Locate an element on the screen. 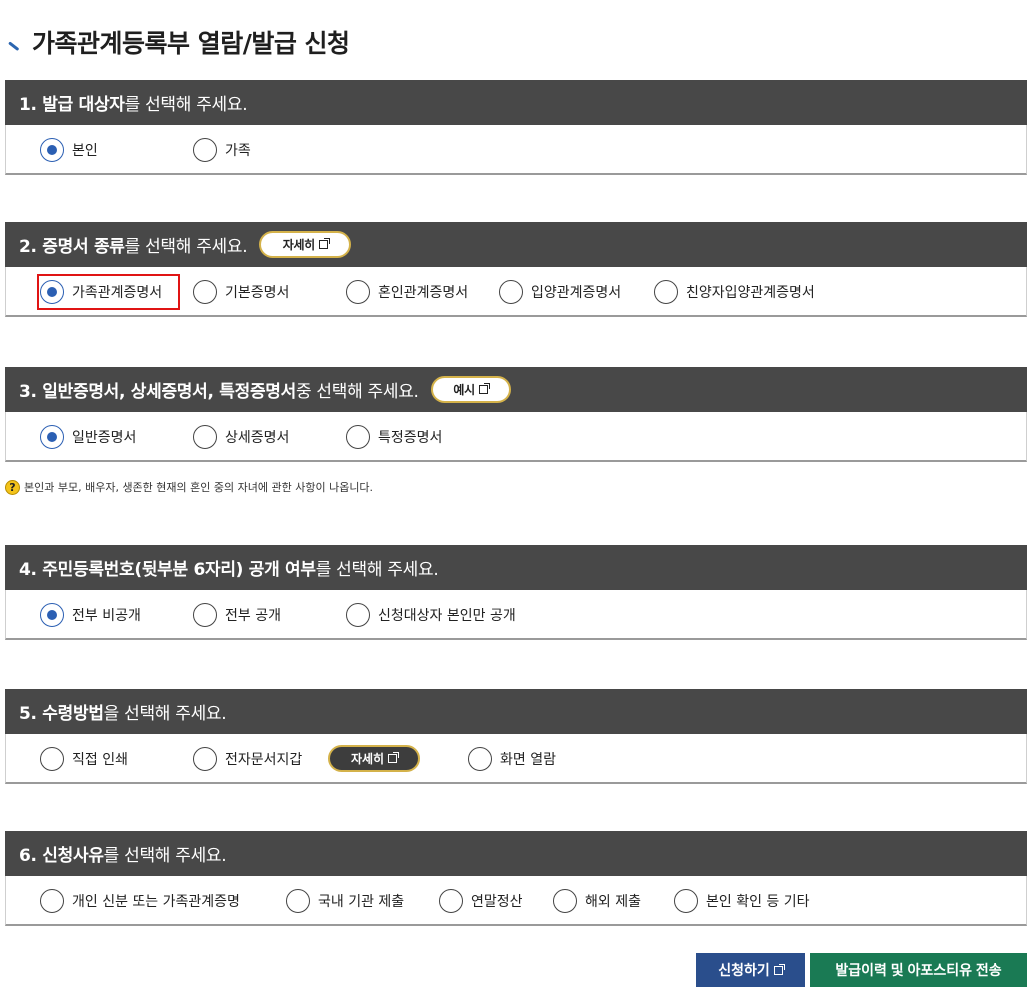 The height and width of the screenshot is (1005, 1030). section-title-rest: 중 선택해 주세요. is located at coordinates (357, 392).